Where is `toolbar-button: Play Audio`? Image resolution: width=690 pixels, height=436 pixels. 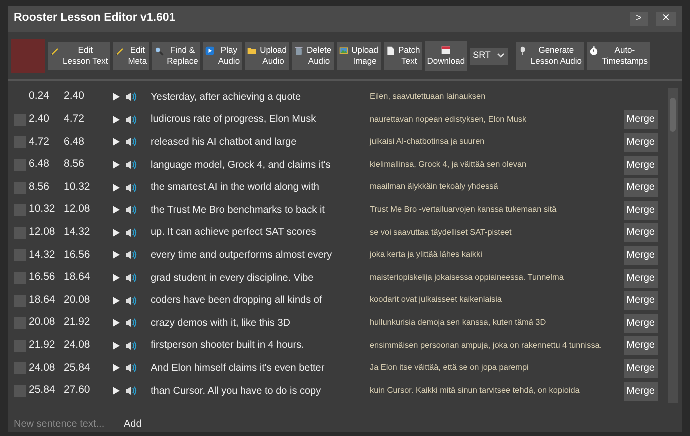
toolbar-button: Play Audio is located at coordinates (222, 56).